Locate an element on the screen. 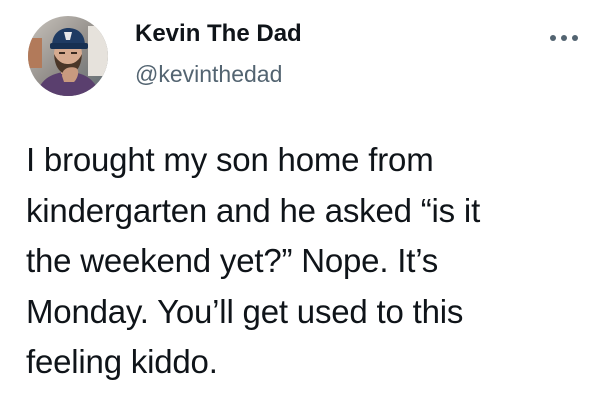  ellipsis-icon is located at coordinates (564, 38).